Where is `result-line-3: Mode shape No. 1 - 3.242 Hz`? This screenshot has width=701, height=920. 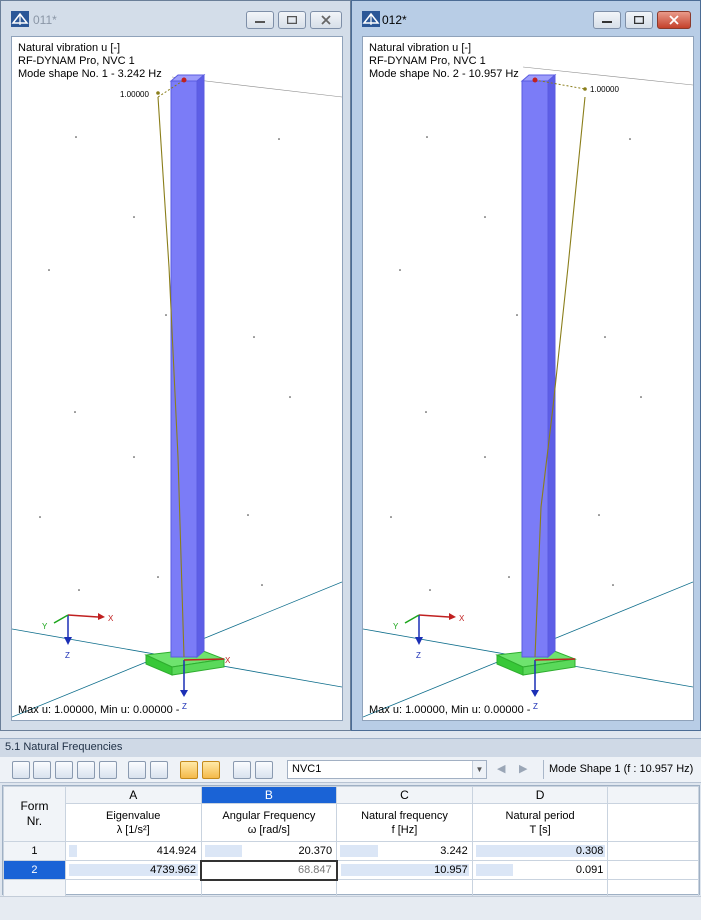
result-line-3: Mode shape No. 1 - 3.242 Hz is located at coordinates (90, 74).